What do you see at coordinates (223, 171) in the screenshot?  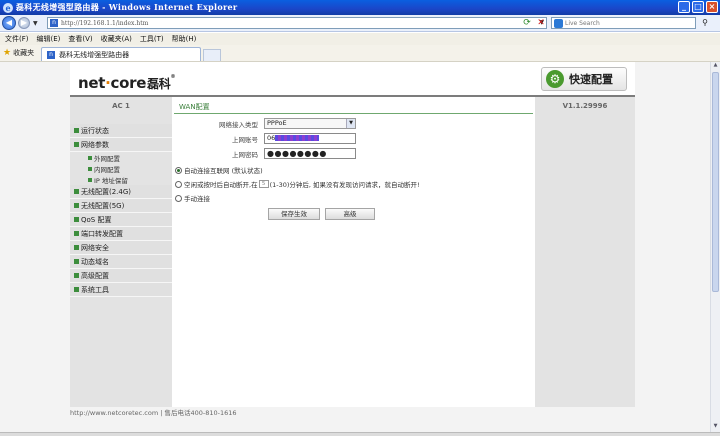 I see `radio-auto-label: 自动连接互联网 (默认状态)` at bounding box center [223, 171].